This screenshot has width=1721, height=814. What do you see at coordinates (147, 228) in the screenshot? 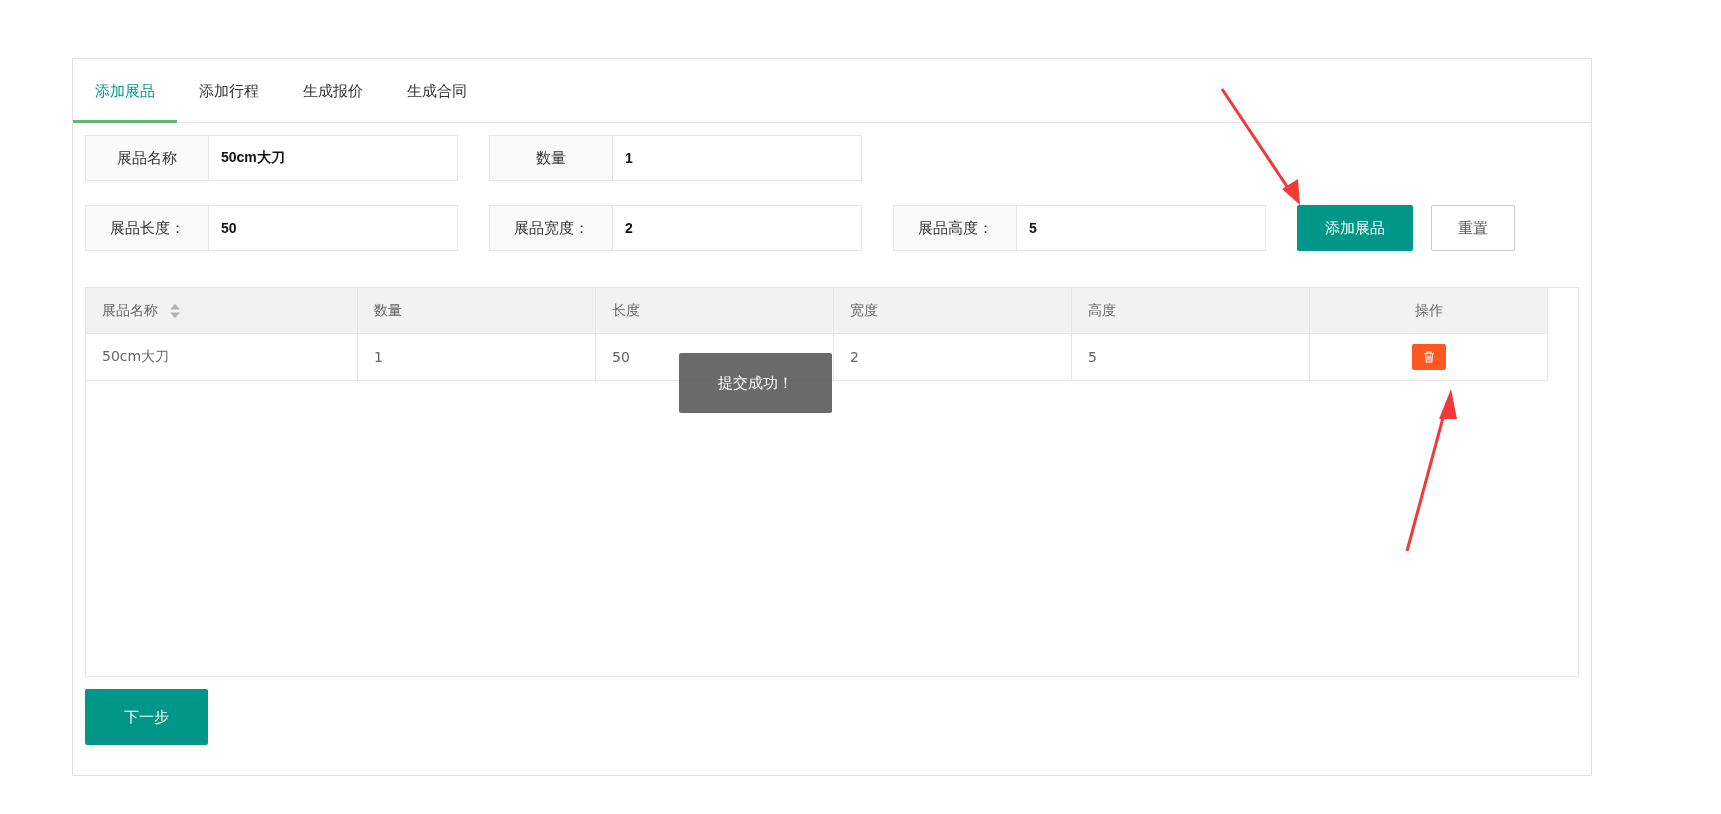
I see `field-label: 展品长度：` at bounding box center [147, 228].